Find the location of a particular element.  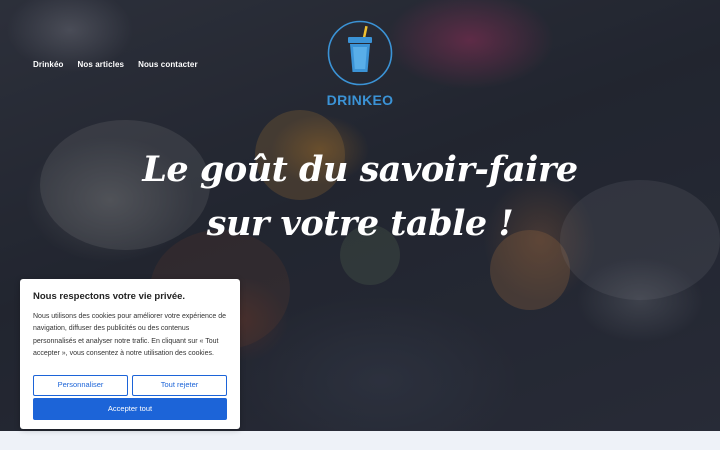

cookie-banner-actions: Personnaliser Tout rejeter Accepter tout is located at coordinates (130, 397).